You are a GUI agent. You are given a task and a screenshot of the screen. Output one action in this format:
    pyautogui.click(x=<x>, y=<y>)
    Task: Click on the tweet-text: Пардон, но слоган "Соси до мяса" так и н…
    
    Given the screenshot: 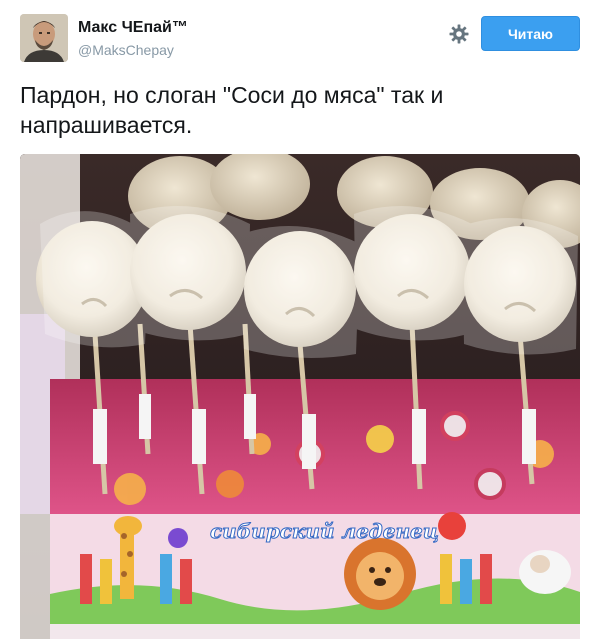 What is the action you would take?
    pyautogui.click(x=232, y=110)
    